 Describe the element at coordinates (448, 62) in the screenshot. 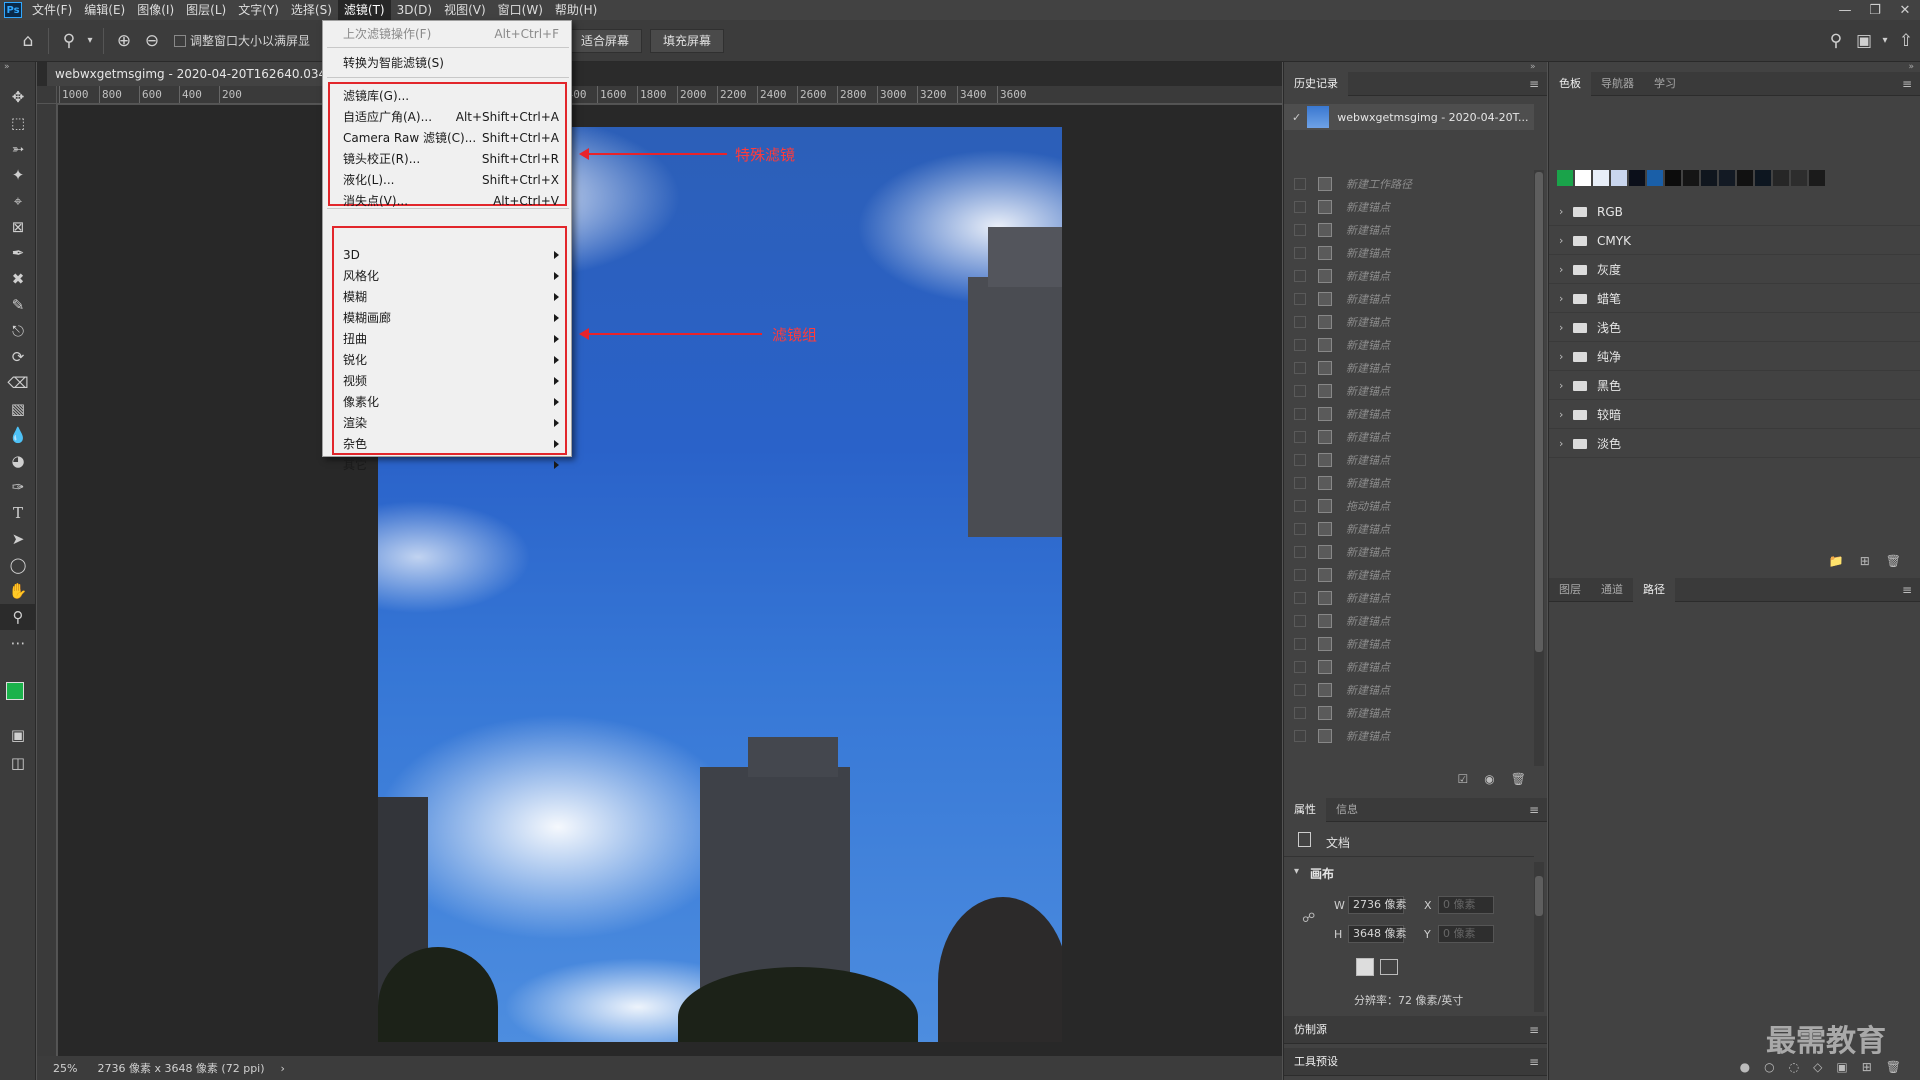

I see `menu-item-smart-filter: 转换为智能滤镜(S)` at that location.